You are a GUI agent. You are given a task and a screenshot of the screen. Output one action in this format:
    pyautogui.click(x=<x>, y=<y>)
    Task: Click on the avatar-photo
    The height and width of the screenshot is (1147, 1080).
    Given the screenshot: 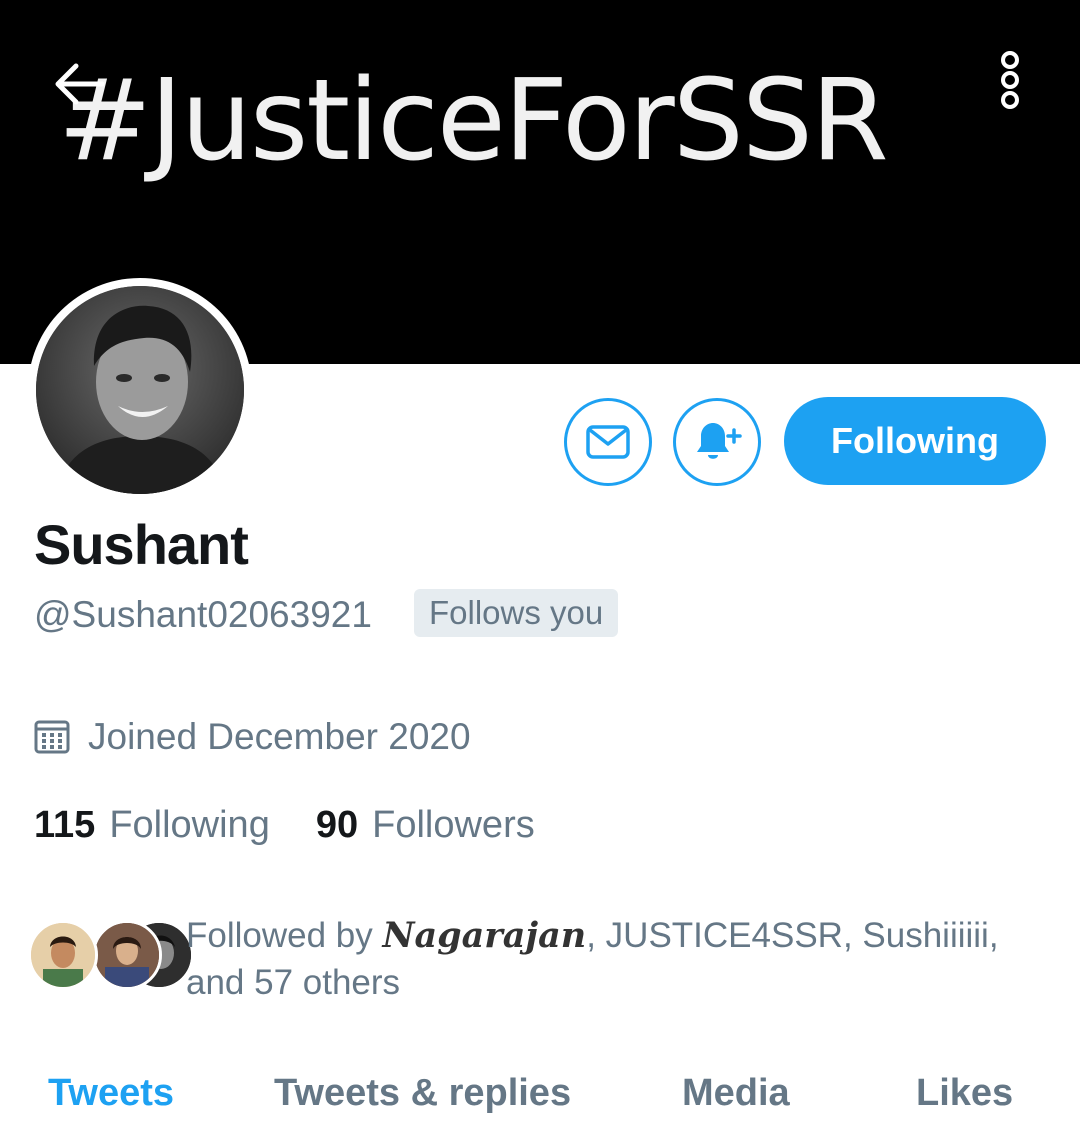 What is the action you would take?
    pyautogui.click(x=140, y=390)
    